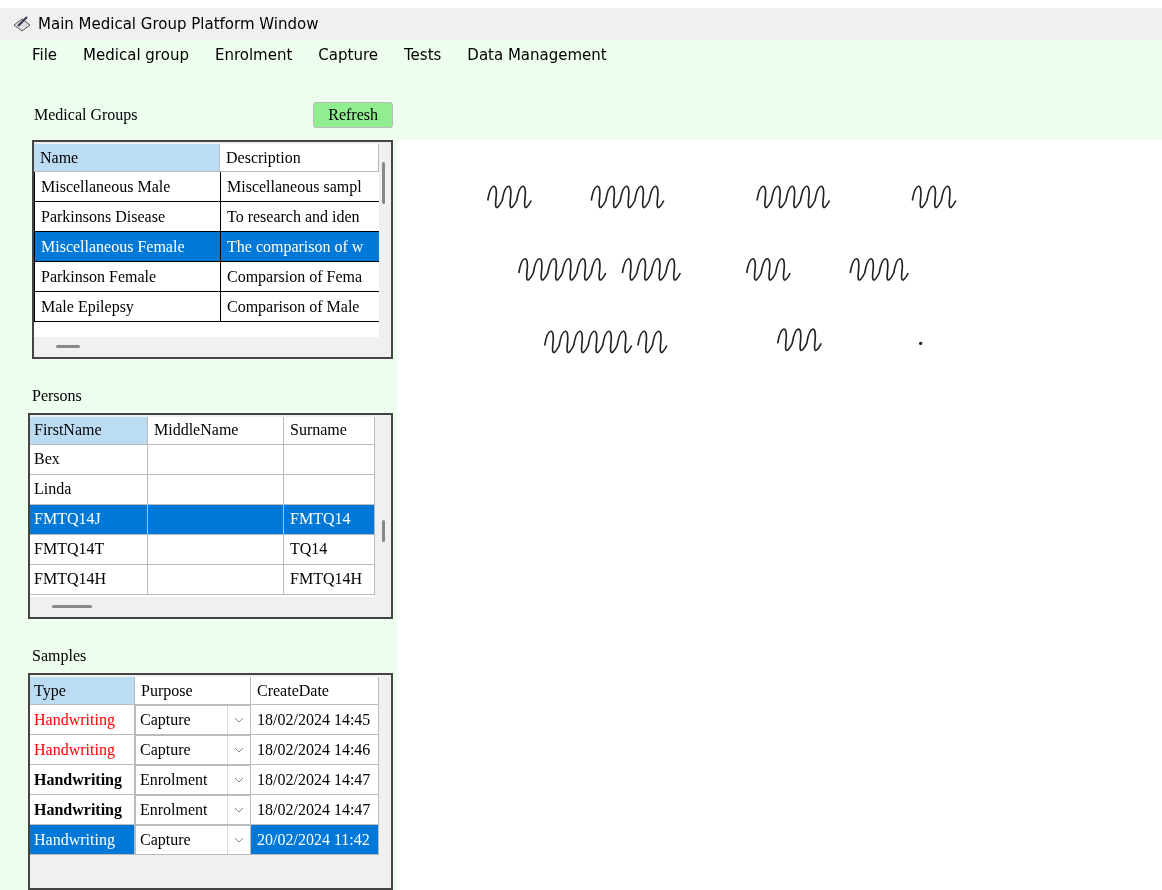  What do you see at coordinates (89, 430) in the screenshot?
I see `column-header: FirstName` at bounding box center [89, 430].